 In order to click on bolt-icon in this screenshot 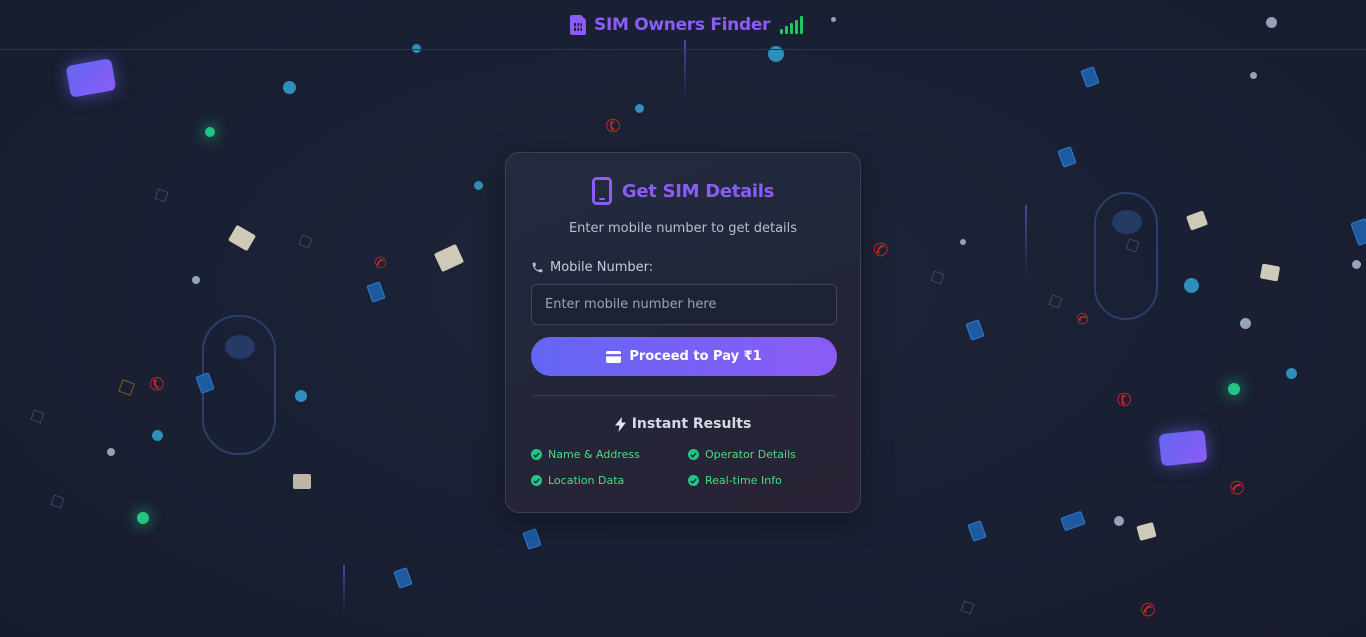, I will do `click(620, 424)`.